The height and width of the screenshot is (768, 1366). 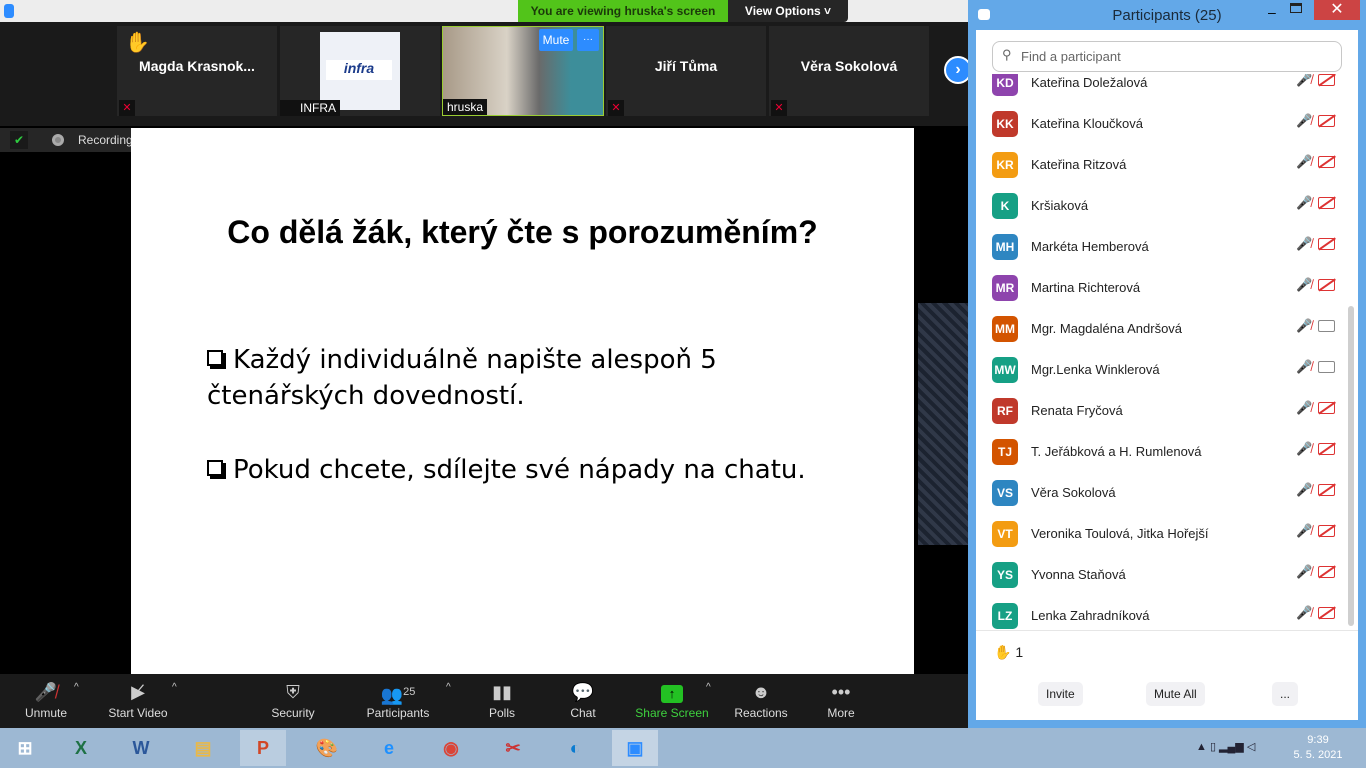 What do you see at coordinates (1007, 54) in the screenshot?
I see `search-icon: ⚲` at bounding box center [1007, 54].